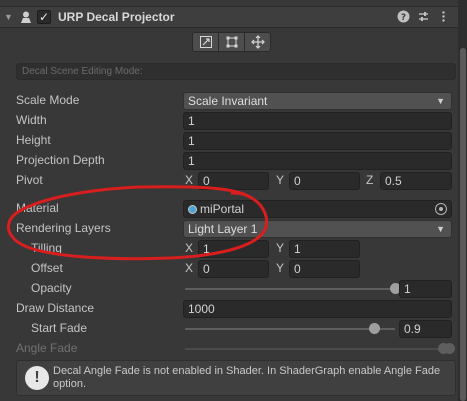 The height and width of the screenshot is (401, 467). What do you see at coordinates (317, 229) in the screenshot?
I see `rendering-layers-dropdown: Light Layer 1 ▼` at bounding box center [317, 229].